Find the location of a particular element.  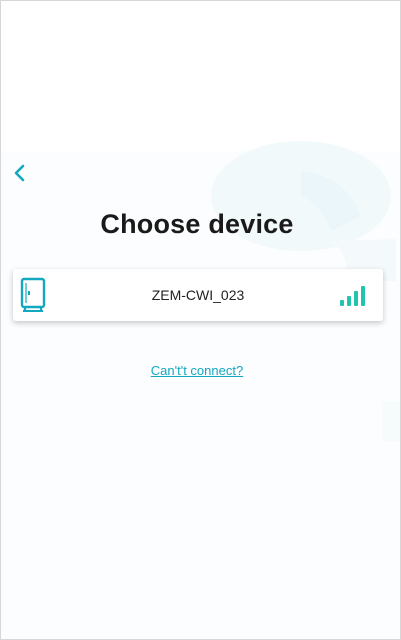

cant-connect-link: Can't't connect? is located at coordinates (197, 370).